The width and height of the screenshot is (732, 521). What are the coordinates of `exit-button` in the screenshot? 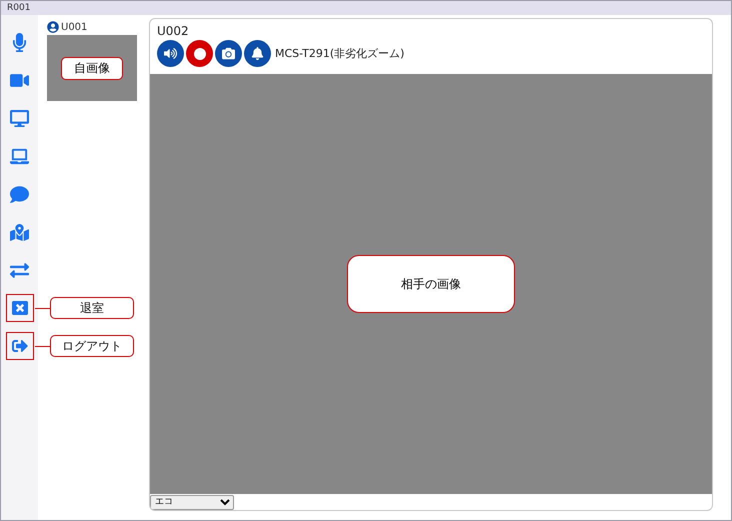 It's located at (20, 346).